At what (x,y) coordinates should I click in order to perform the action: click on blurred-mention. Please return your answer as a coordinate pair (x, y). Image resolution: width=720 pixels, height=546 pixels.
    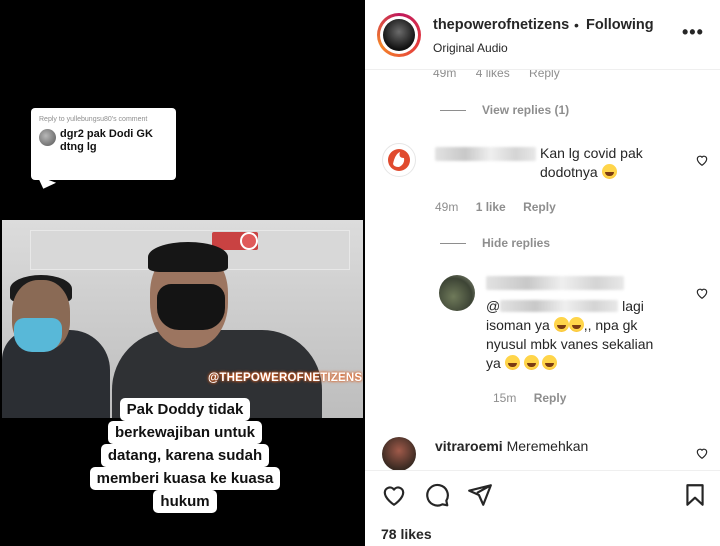
    Looking at the image, I should click on (559, 306).